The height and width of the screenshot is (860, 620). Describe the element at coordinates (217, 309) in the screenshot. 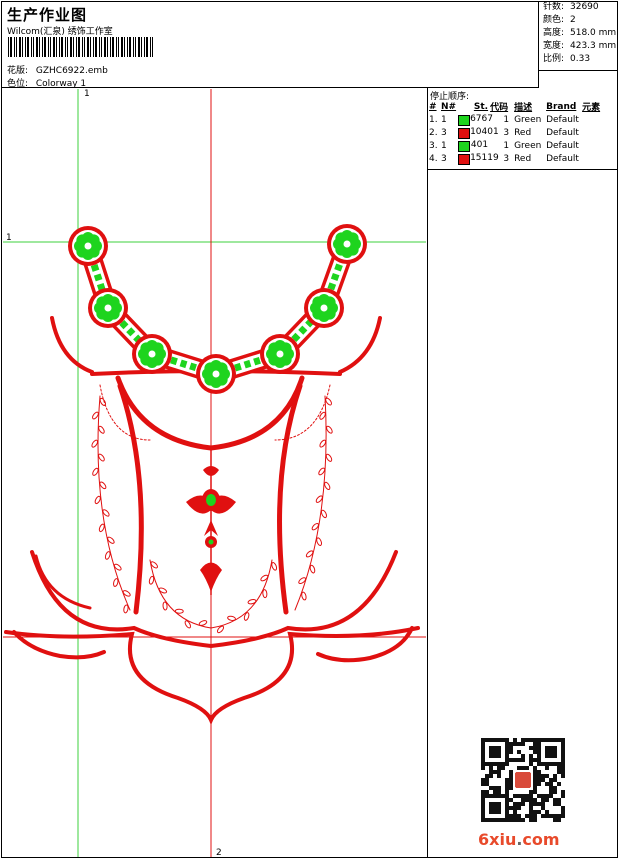

I see `flower-necklace` at that location.